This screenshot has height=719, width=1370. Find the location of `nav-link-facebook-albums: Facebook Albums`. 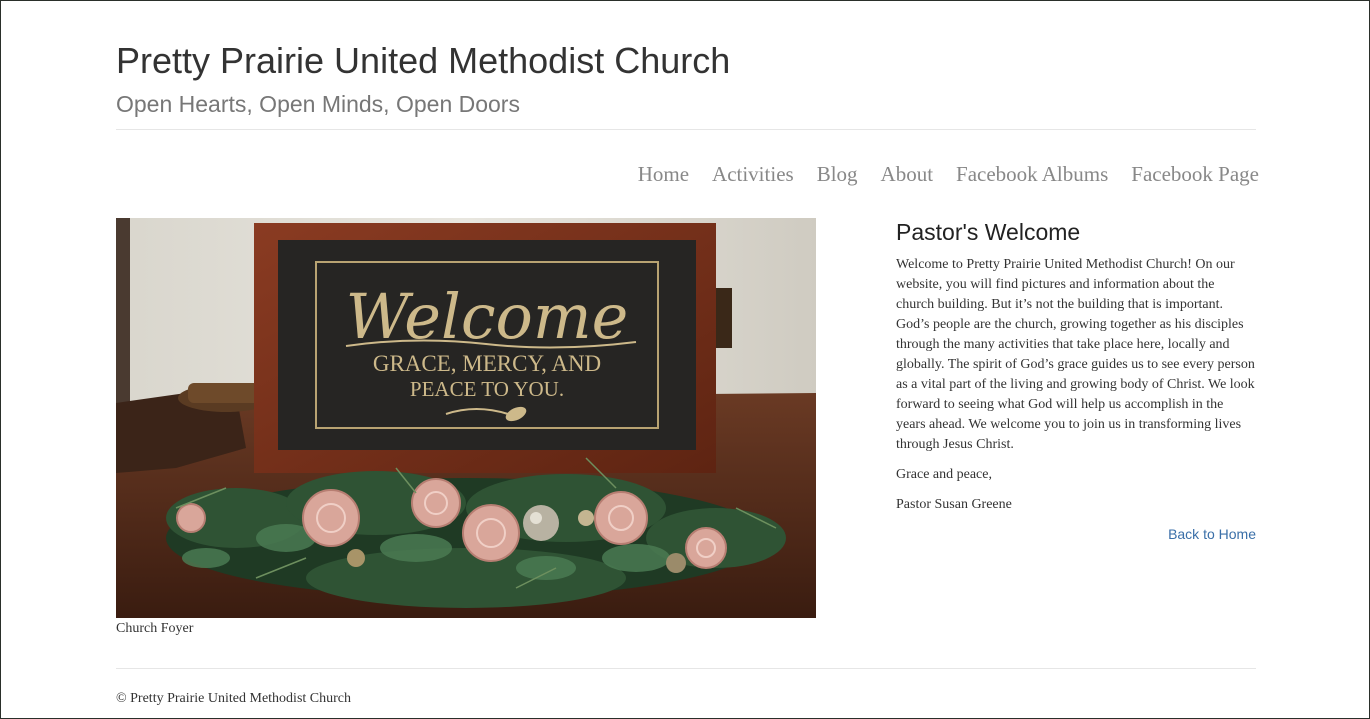

nav-link-facebook-albums: Facebook Albums is located at coordinates (1032, 174).